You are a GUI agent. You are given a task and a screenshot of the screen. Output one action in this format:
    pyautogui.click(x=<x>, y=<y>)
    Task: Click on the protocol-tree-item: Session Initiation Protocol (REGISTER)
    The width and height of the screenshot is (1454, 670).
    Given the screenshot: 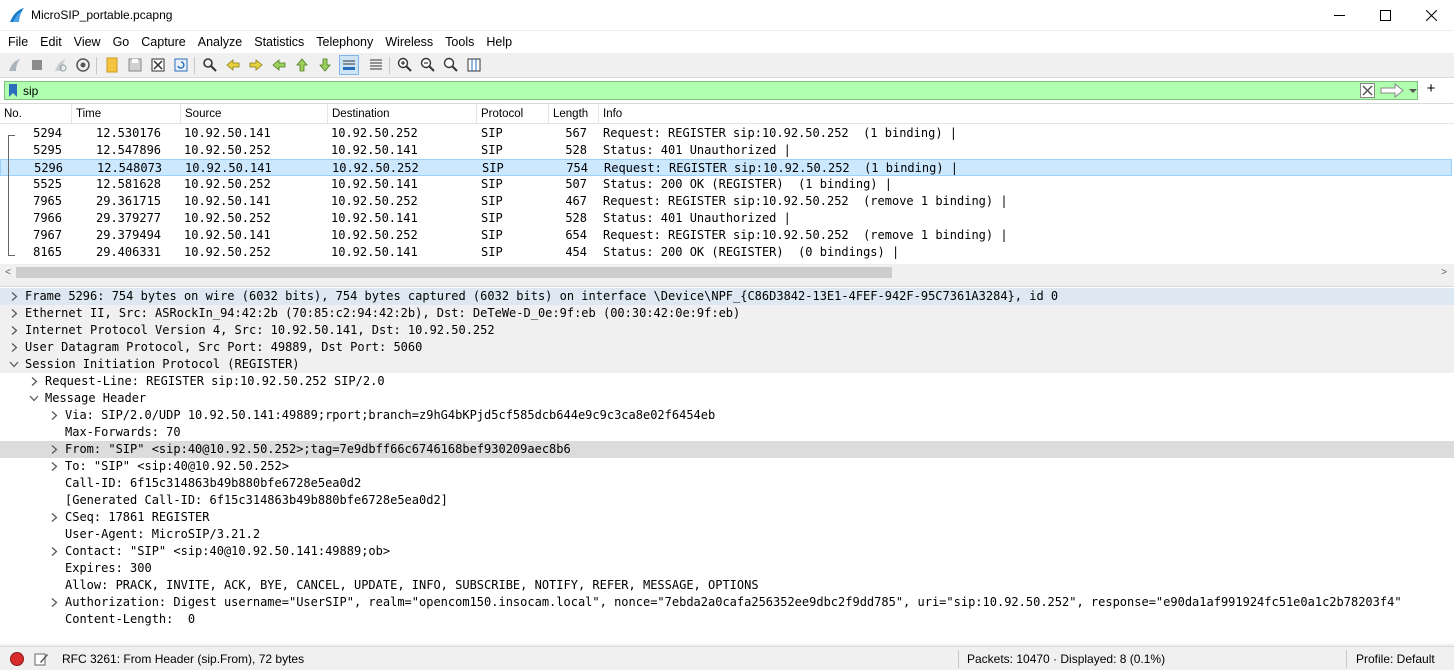 What is the action you would take?
    pyautogui.click(x=727, y=364)
    